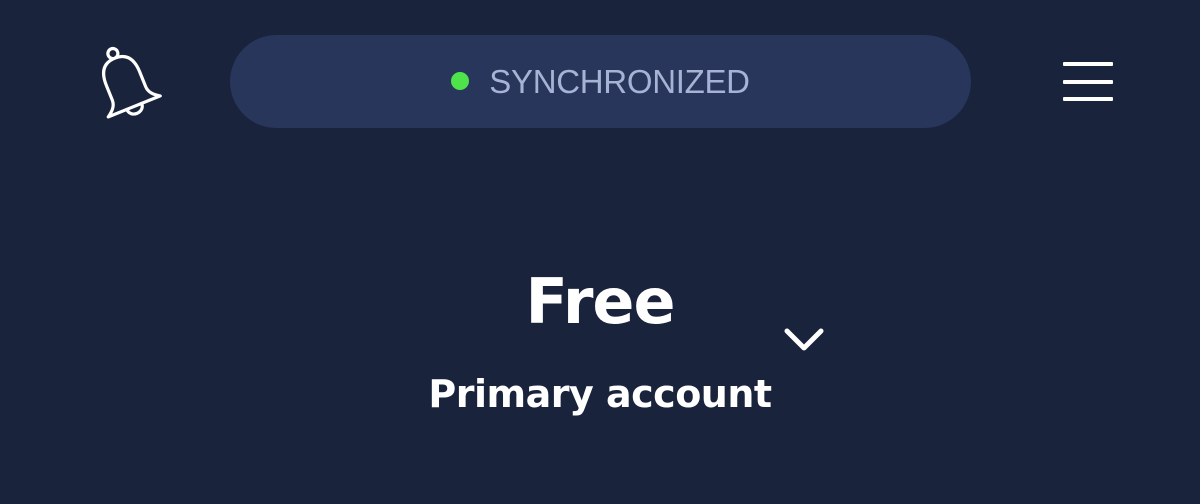  What do you see at coordinates (600, 301) in the screenshot?
I see `plan-name: Free` at bounding box center [600, 301].